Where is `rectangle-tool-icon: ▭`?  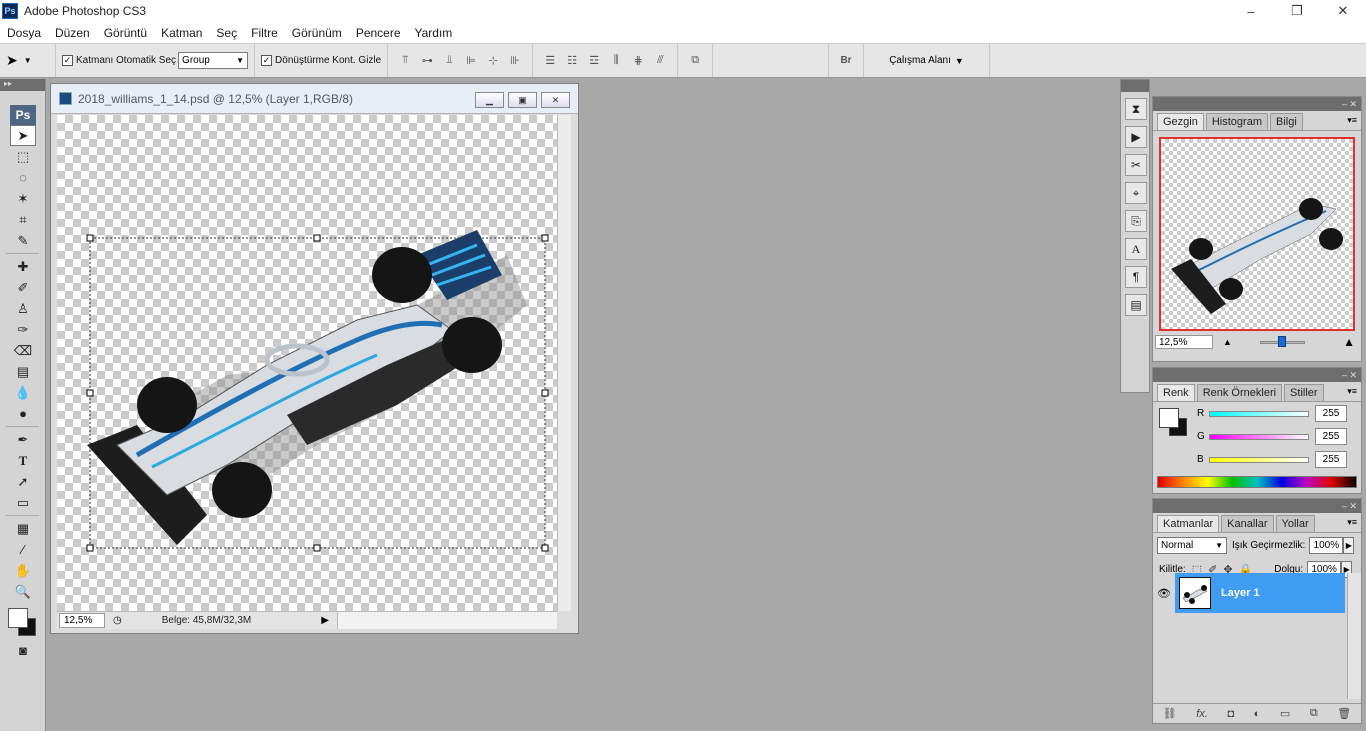
rectangle-tool-icon: ▭ is located at coordinates (23, 502).